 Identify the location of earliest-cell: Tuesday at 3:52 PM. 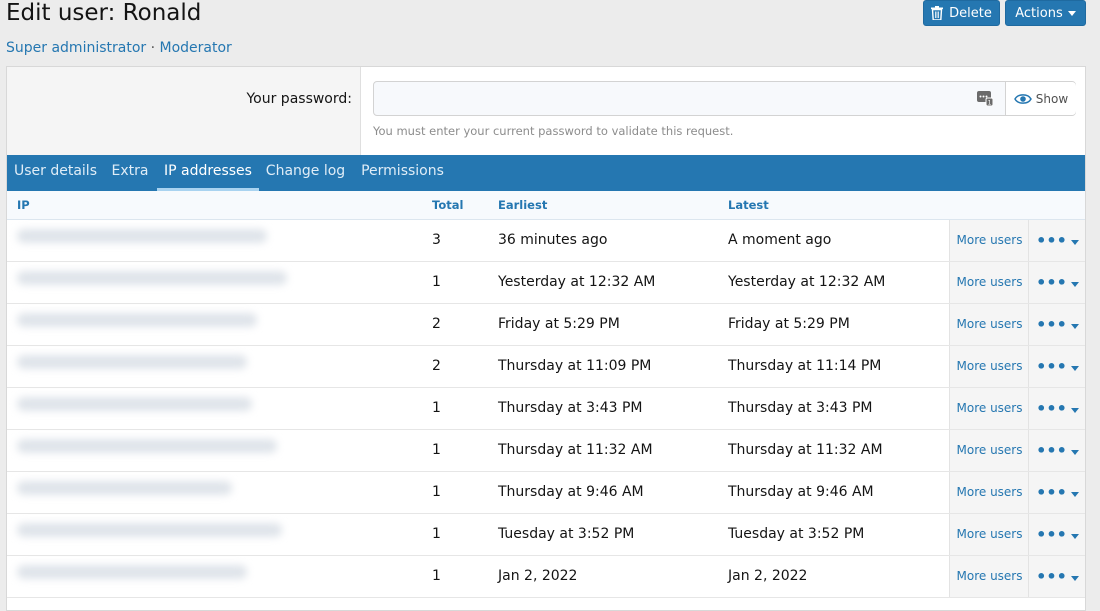
(566, 534).